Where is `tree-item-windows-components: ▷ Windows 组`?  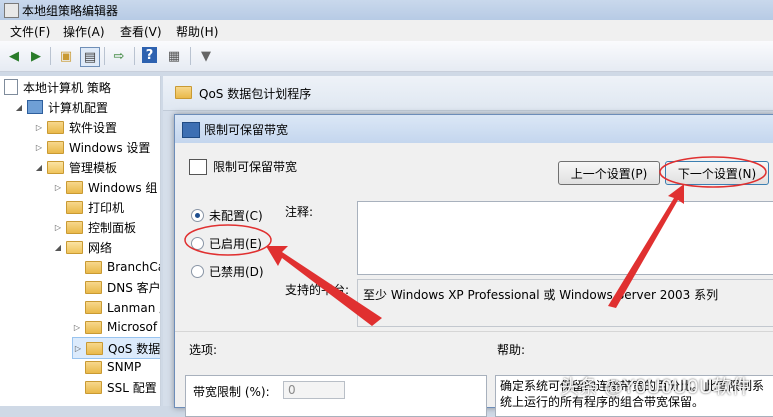 tree-item-windows-components: ▷ Windows 组 is located at coordinates (105, 187).